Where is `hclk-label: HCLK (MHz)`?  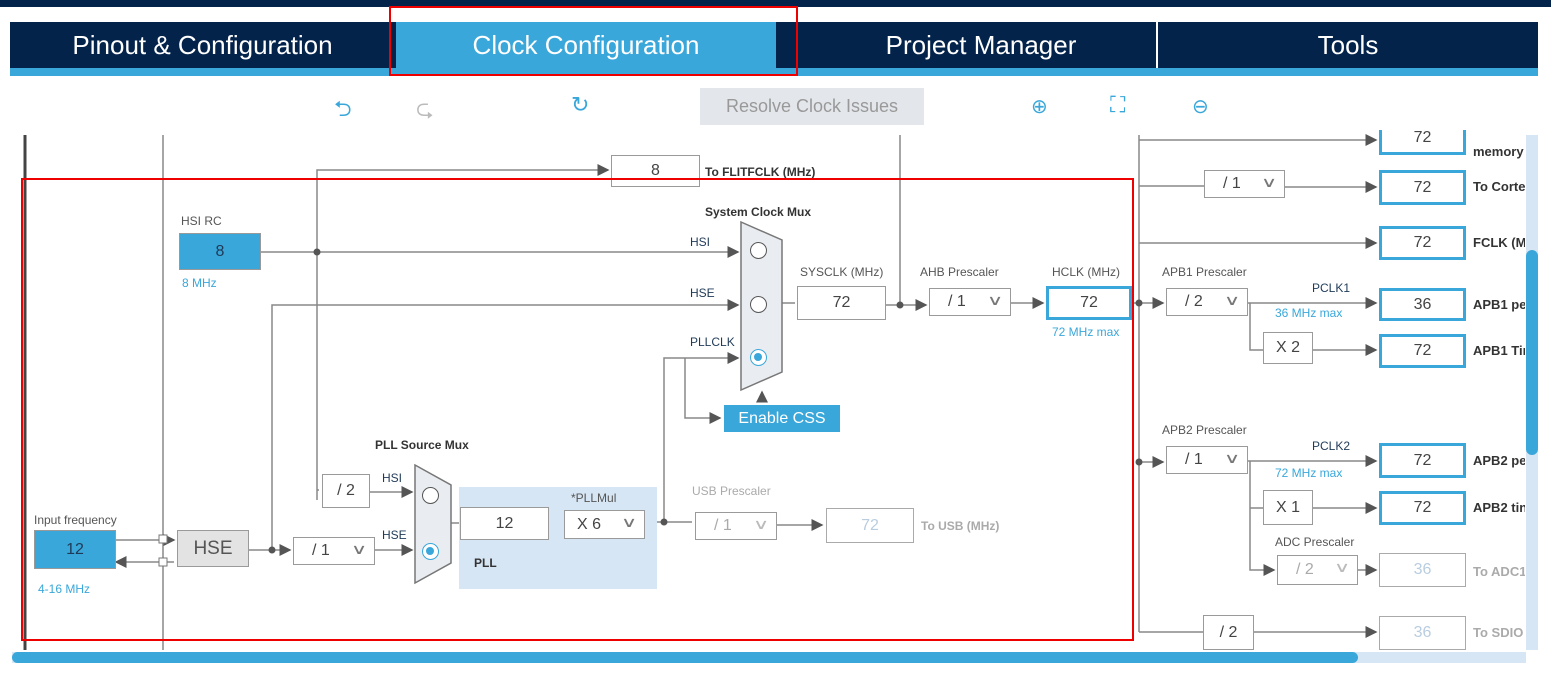
hclk-label: HCLK (MHz) is located at coordinates (1086, 272).